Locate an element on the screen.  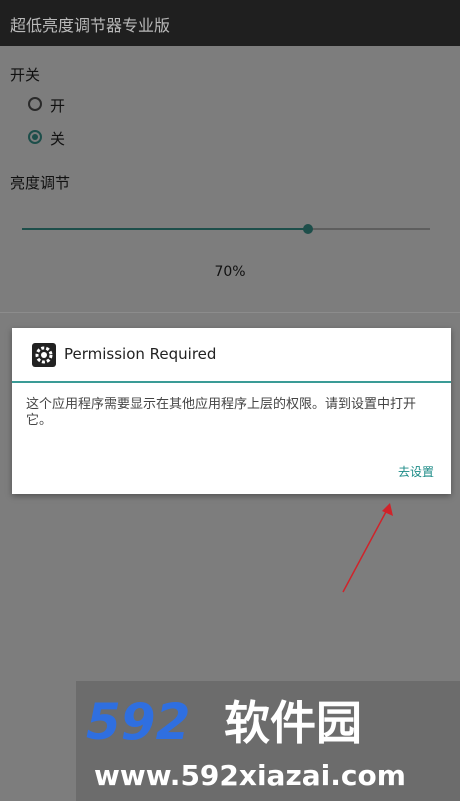
dialog-message: 这个应用程序需要显示在其他应用程序上层的权限。请到设置中打开它。 is located at coordinates (221, 412).